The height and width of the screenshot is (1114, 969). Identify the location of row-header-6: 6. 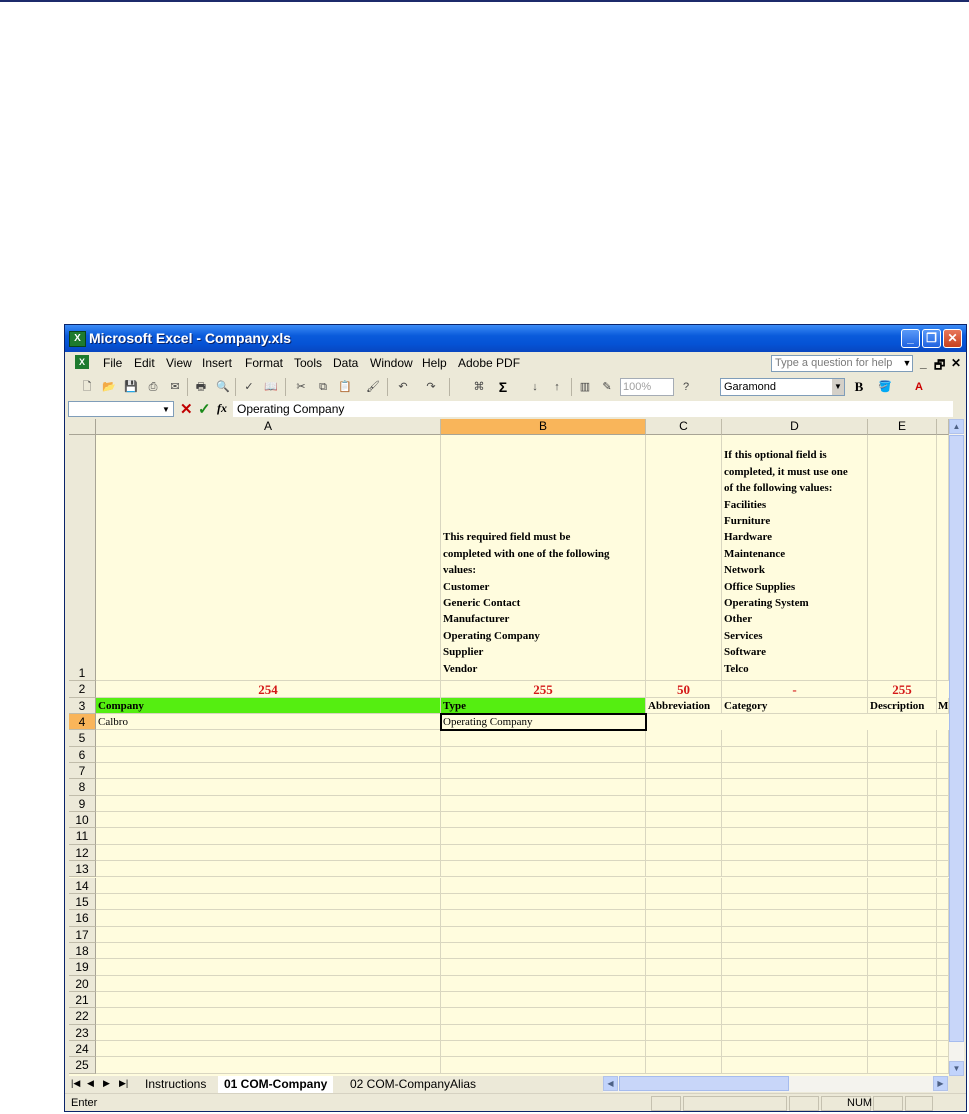
(82, 755).